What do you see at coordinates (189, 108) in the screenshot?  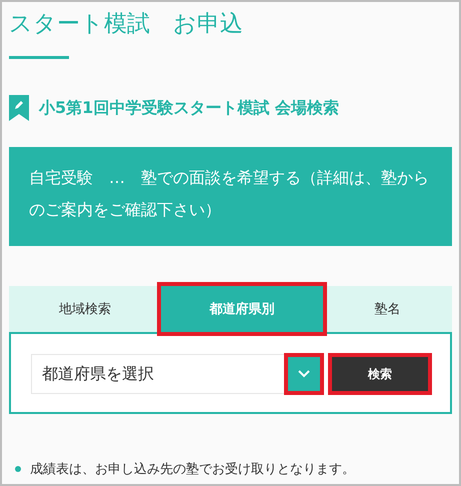 I see `section-heading: 小5第1回中学受験スタート模試 会場検索` at bounding box center [189, 108].